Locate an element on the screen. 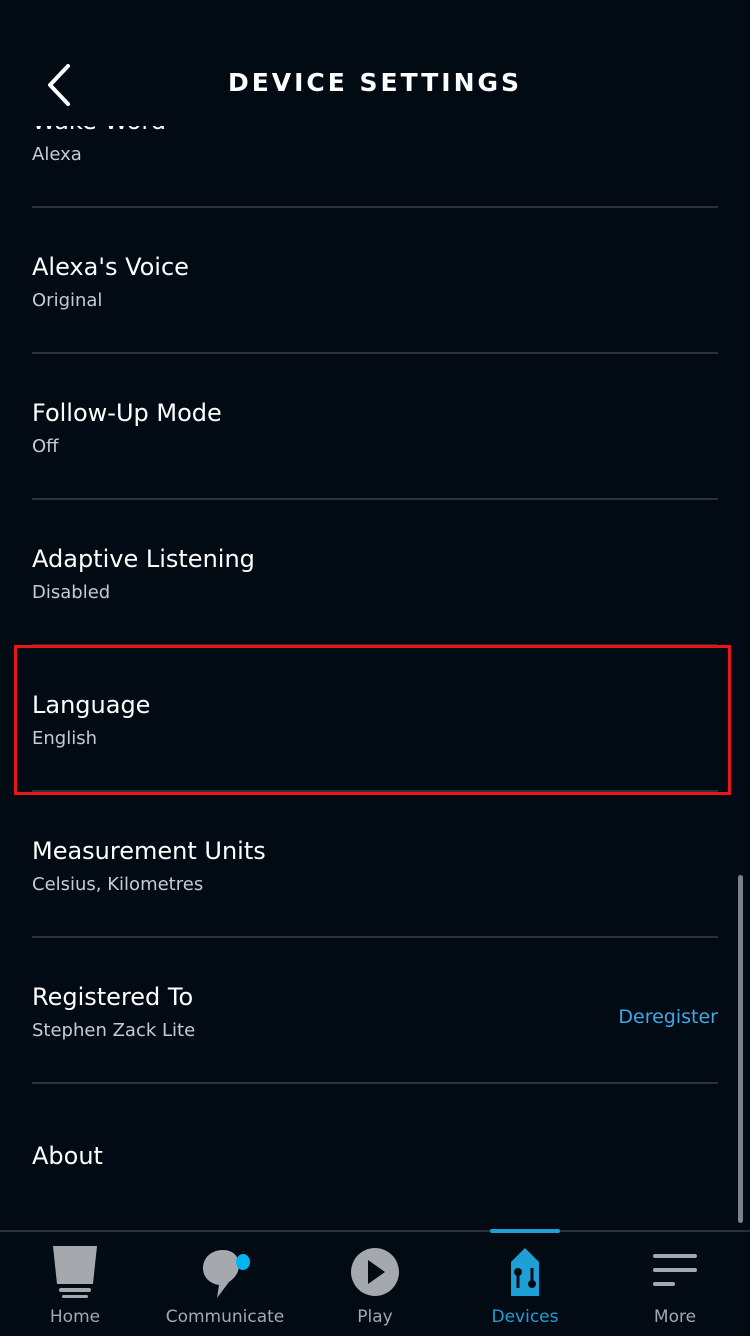 This screenshot has height=1336, width=750. setting-title: Wake Word is located at coordinates (99, 130).